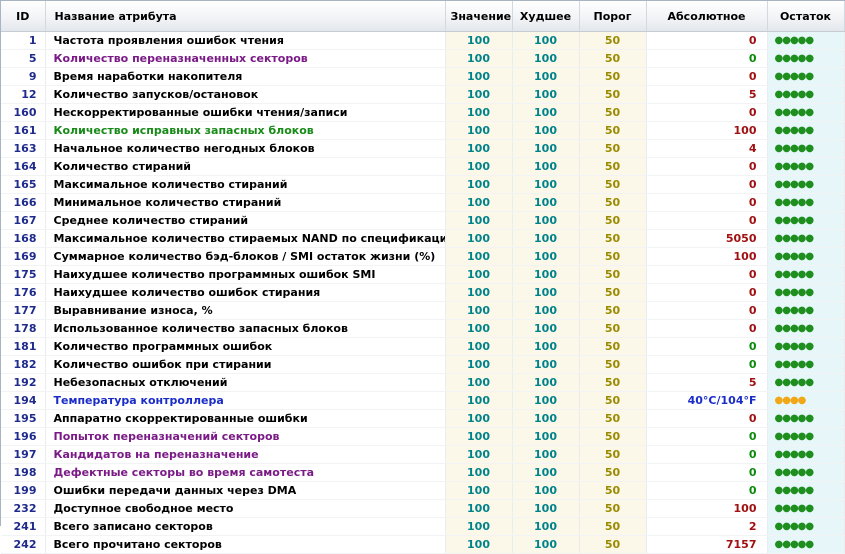 The width and height of the screenshot is (845, 554). I want to click on health-indicator-dots: ●●●●, so click(806, 400).